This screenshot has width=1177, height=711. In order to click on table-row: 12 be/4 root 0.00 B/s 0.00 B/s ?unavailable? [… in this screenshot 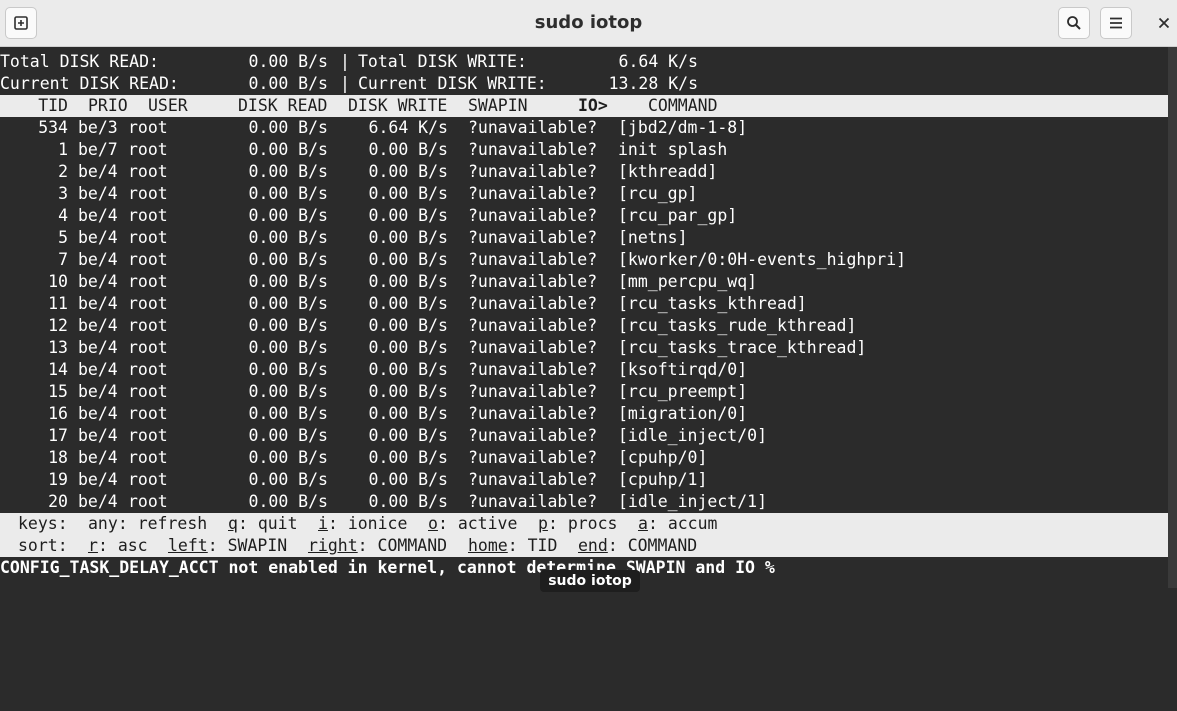, I will do `click(584, 326)`.